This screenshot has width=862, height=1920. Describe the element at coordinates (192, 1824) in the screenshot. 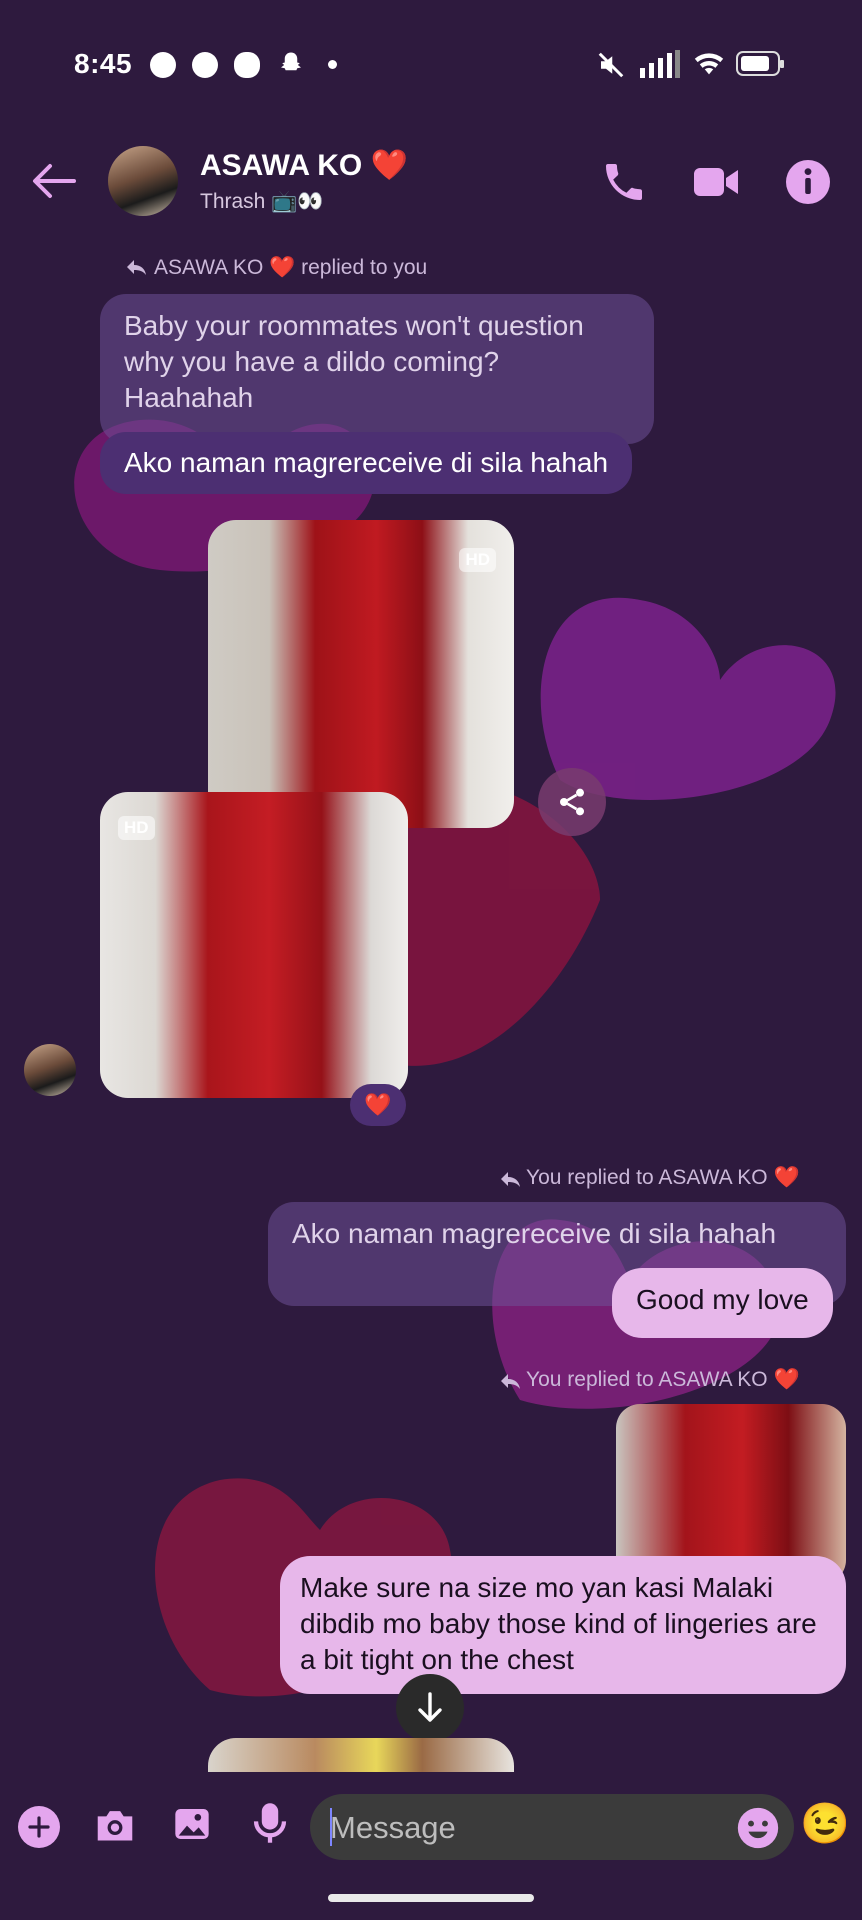

I see `gallery-icon` at that location.